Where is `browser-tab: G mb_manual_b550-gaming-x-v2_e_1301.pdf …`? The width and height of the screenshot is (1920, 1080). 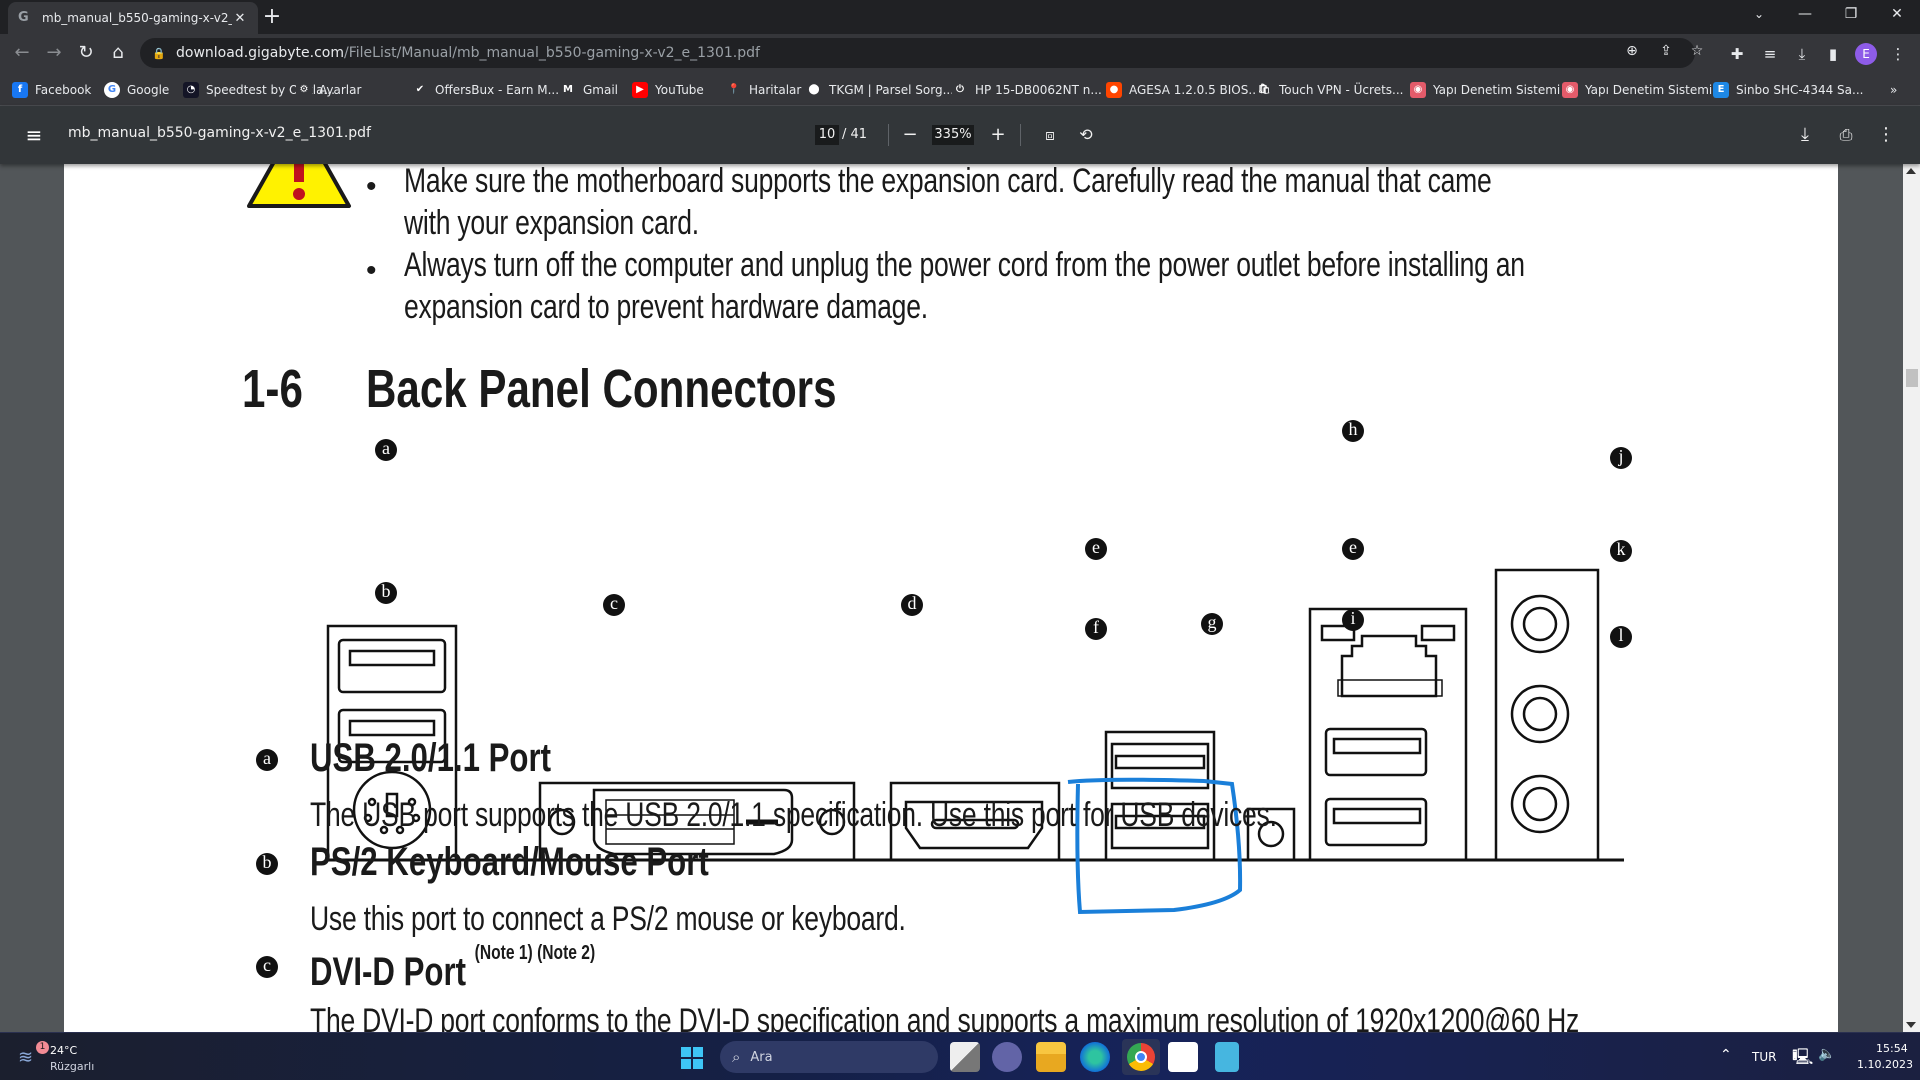 browser-tab: G mb_manual_b550-gaming-x-v2_e_1301.pdf … is located at coordinates (133, 18).